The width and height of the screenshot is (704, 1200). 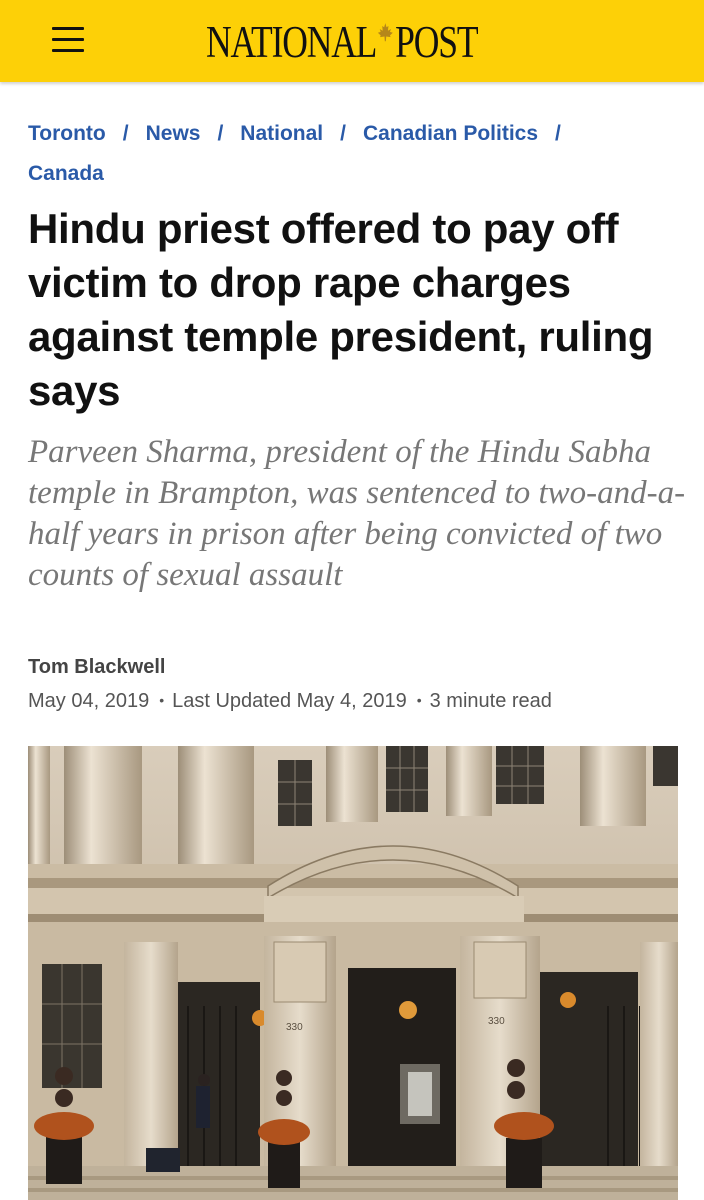 What do you see at coordinates (67, 133) in the screenshot?
I see `breadcrumb-toronto: Toronto` at bounding box center [67, 133].